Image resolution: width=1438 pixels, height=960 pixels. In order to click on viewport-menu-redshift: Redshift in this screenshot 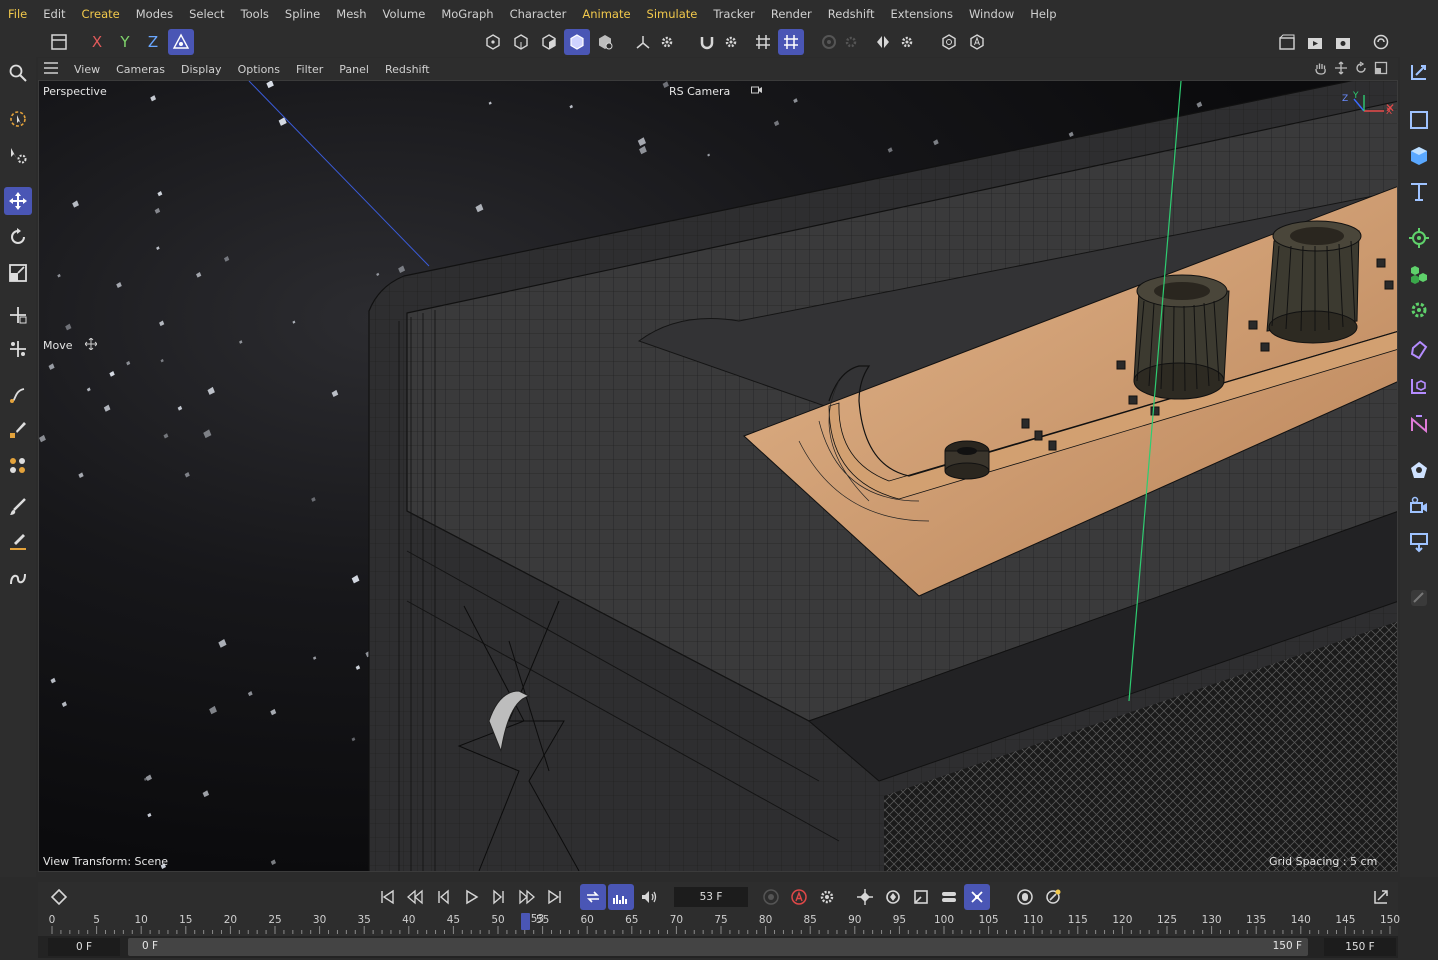, I will do `click(407, 69)`.